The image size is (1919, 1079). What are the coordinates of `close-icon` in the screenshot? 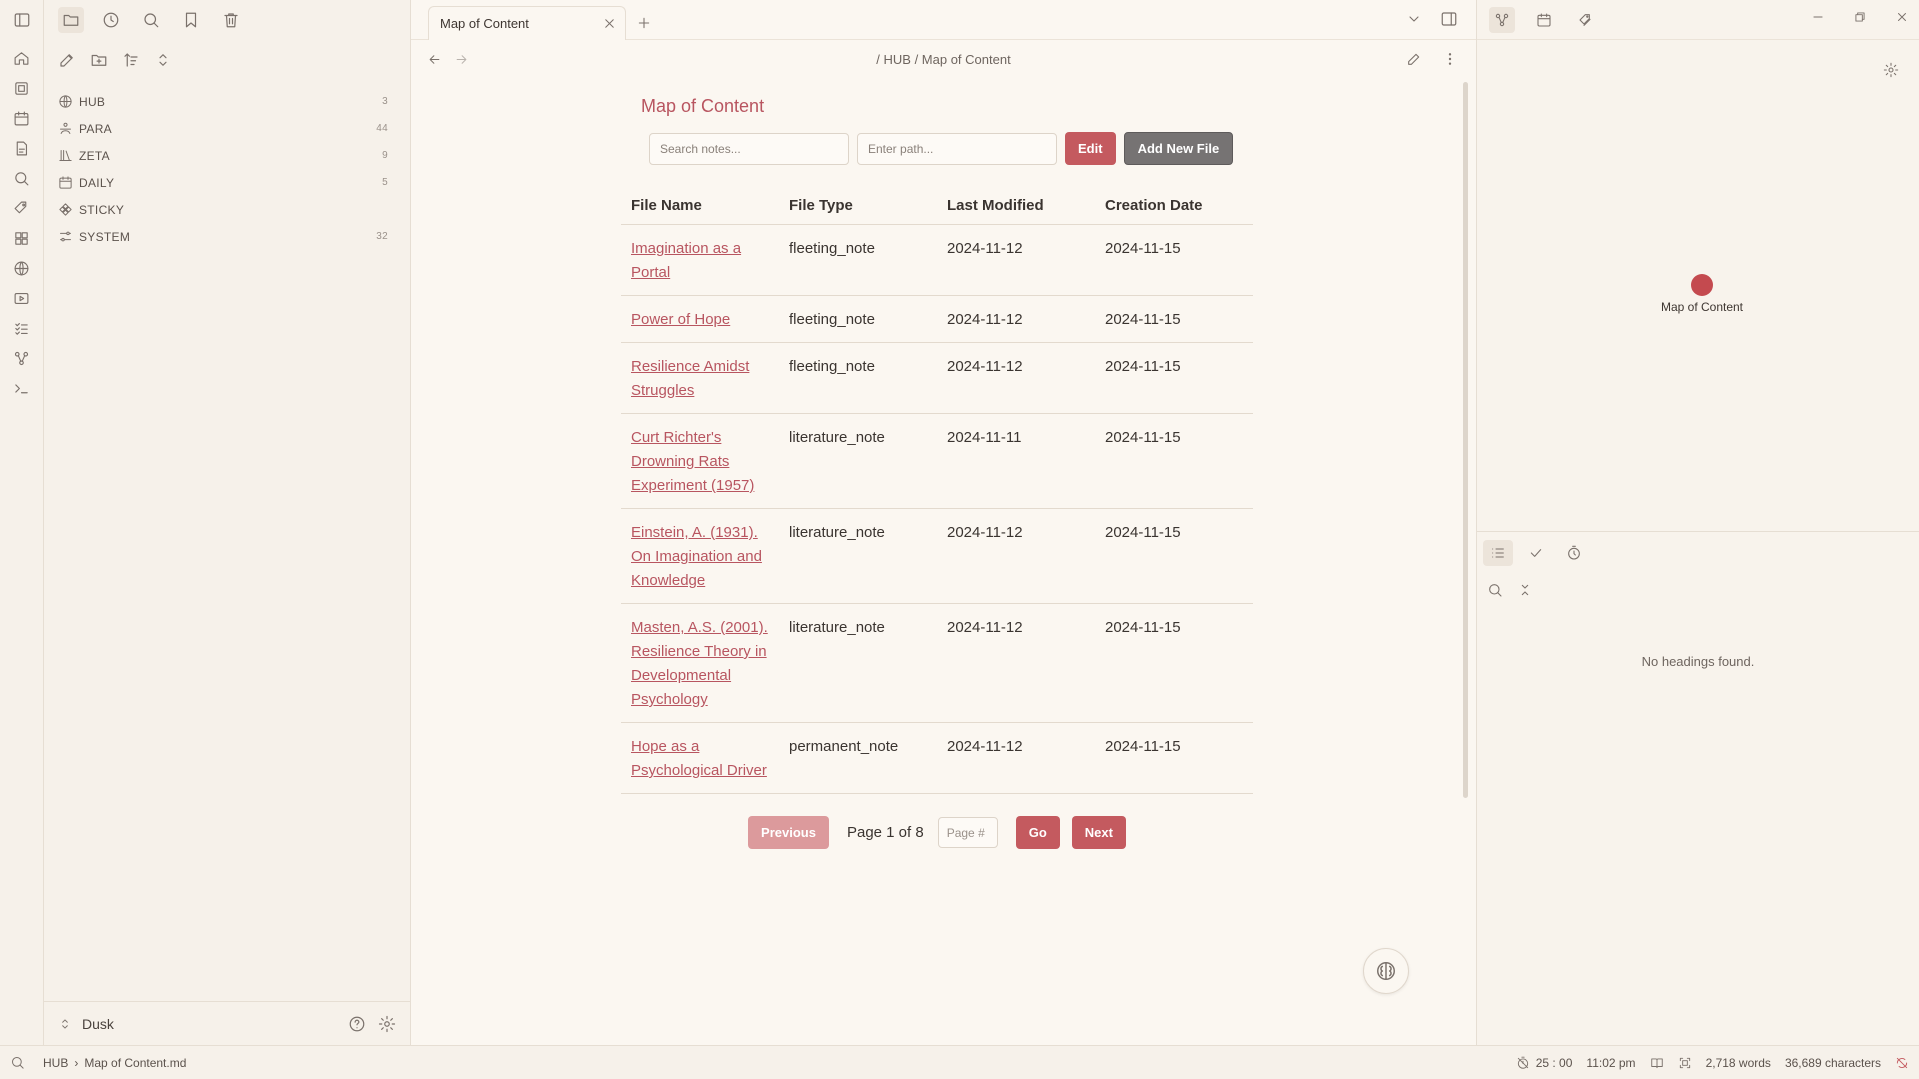 It's located at (609, 23).